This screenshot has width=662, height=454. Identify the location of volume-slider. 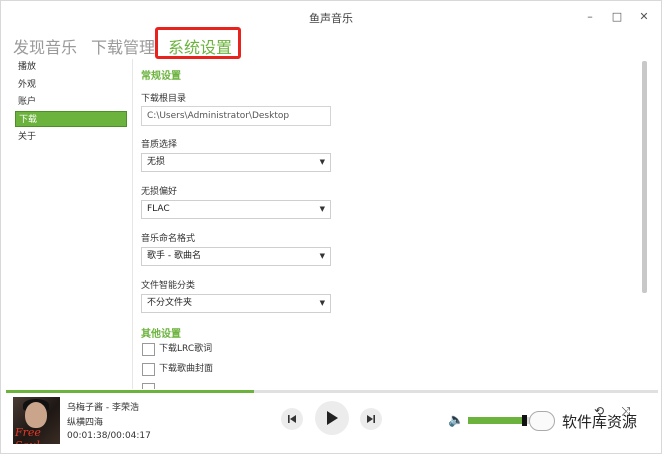
(501, 420).